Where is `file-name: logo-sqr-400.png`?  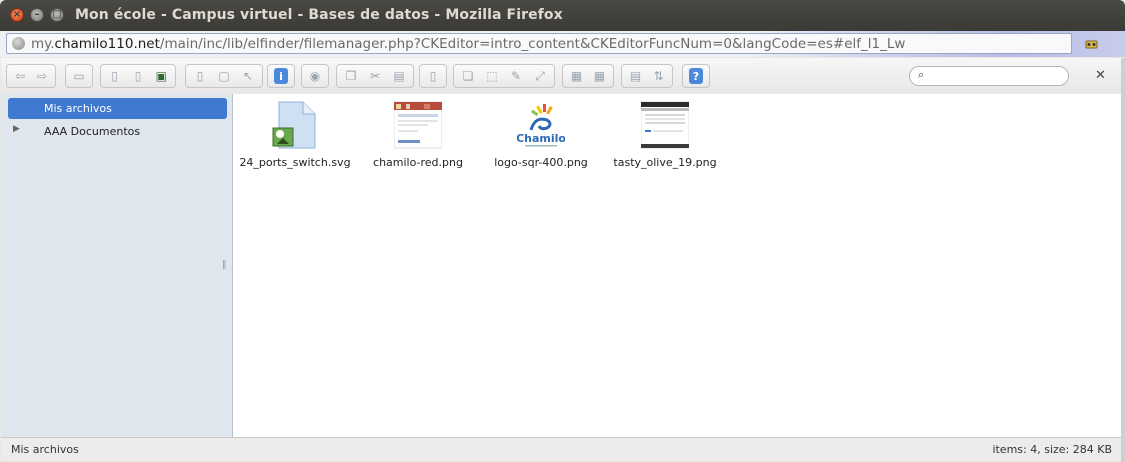
file-name: logo-sqr-400.png is located at coordinates (541, 162).